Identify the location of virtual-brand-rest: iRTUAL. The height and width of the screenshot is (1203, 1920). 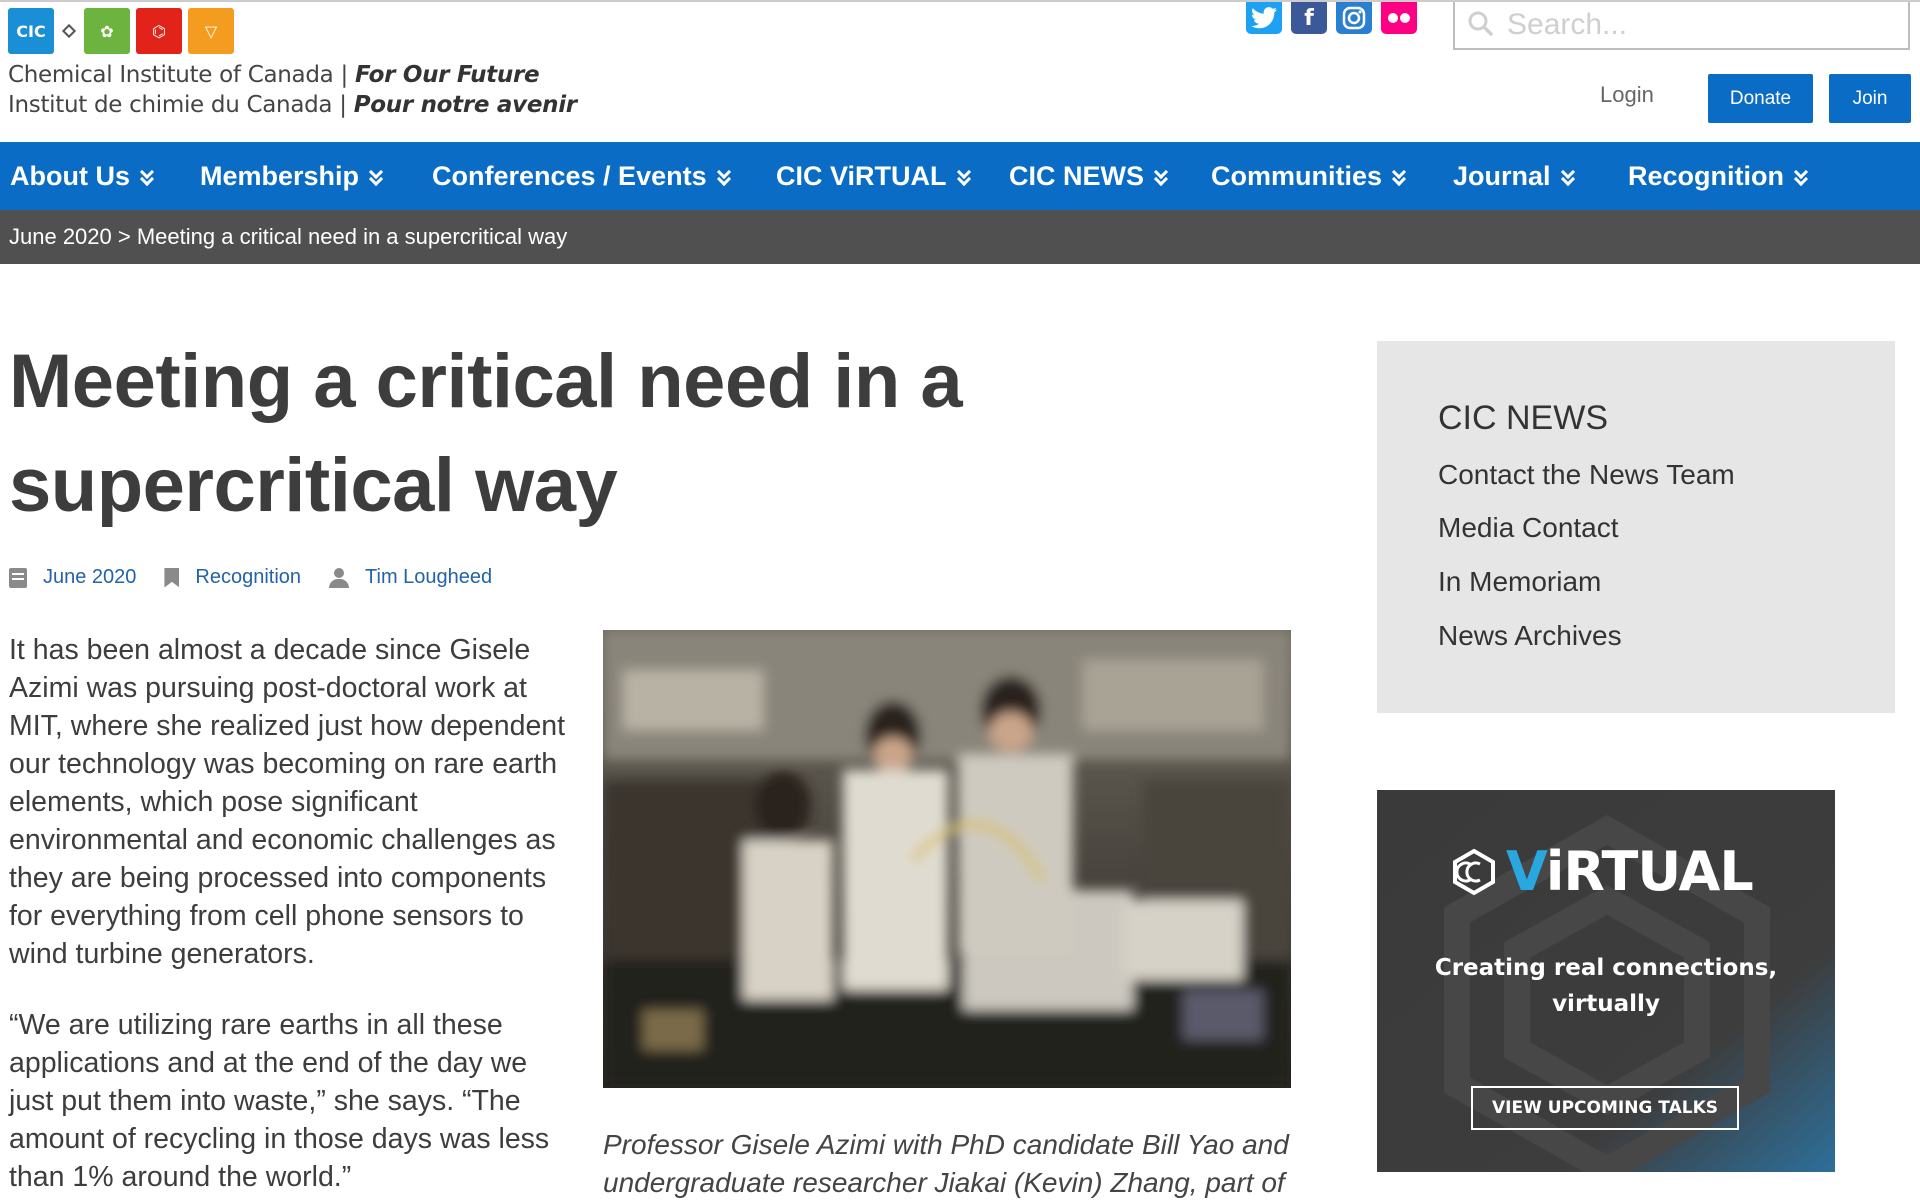
(1649, 871).